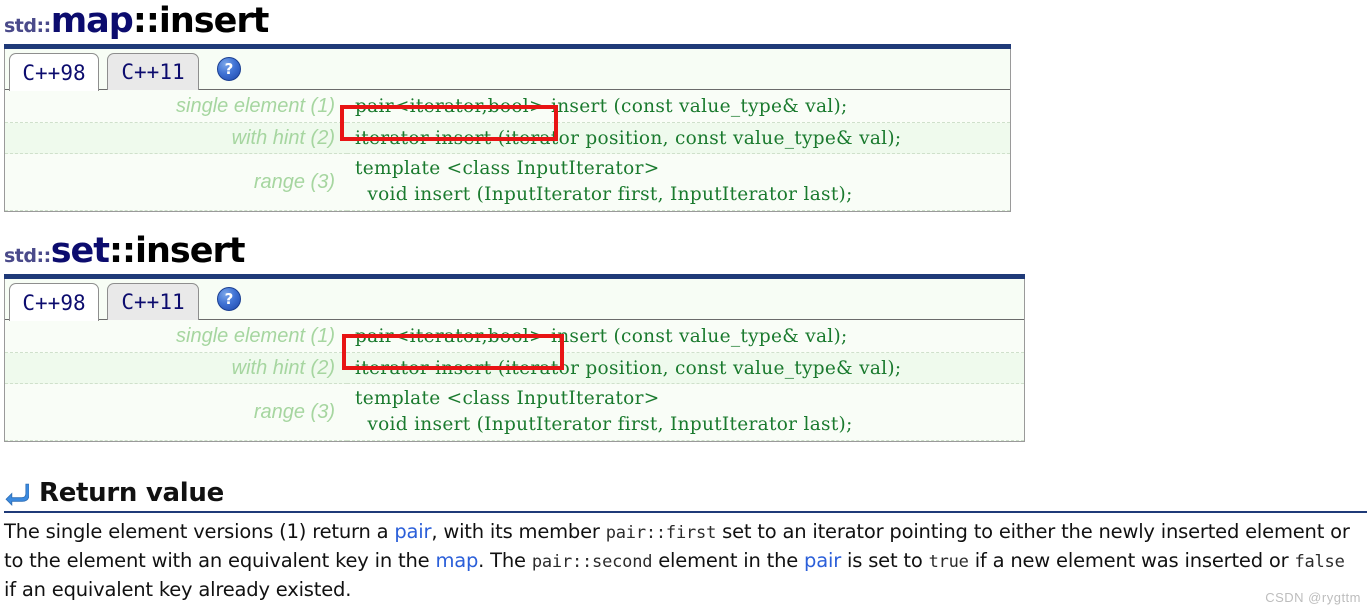  Describe the element at coordinates (685, 512) in the screenshot. I see `return-value-divider` at that location.